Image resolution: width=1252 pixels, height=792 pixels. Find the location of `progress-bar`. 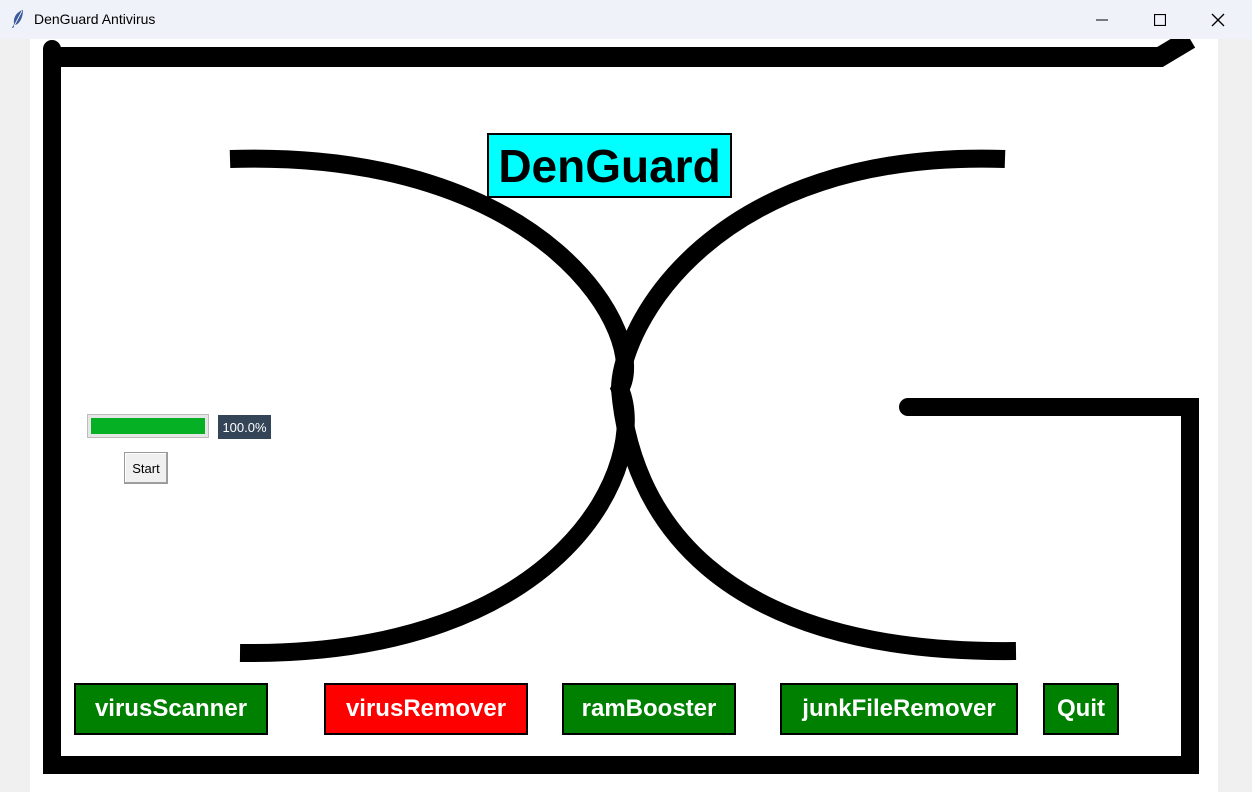

progress-bar is located at coordinates (148, 426).